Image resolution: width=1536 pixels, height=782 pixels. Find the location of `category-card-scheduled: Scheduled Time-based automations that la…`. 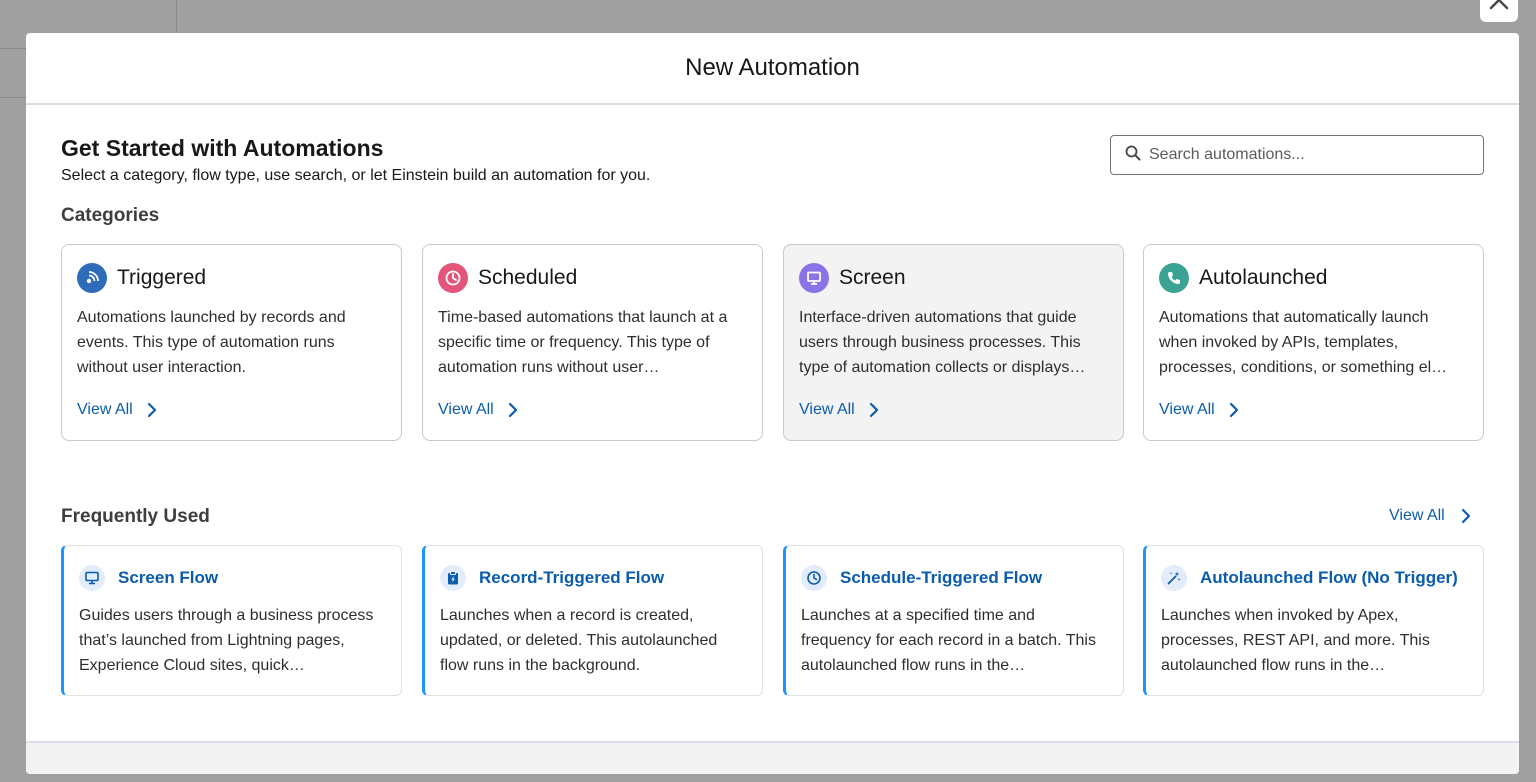

category-card-scheduled: Scheduled Time-based automations that la… is located at coordinates (592, 342).